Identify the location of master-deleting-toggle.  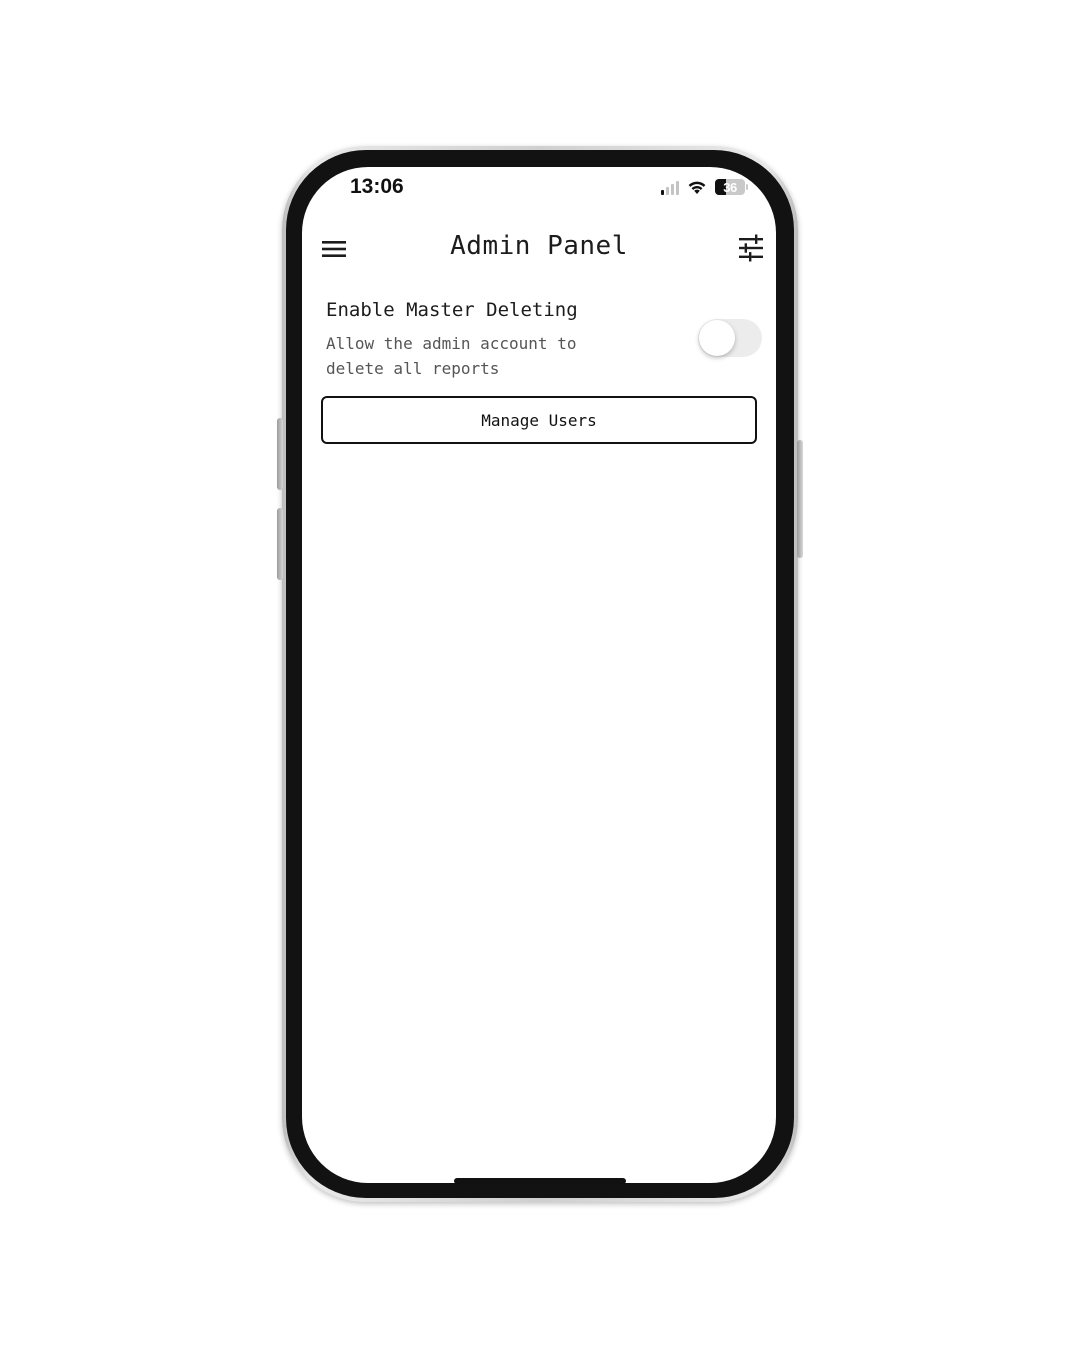
(730, 338).